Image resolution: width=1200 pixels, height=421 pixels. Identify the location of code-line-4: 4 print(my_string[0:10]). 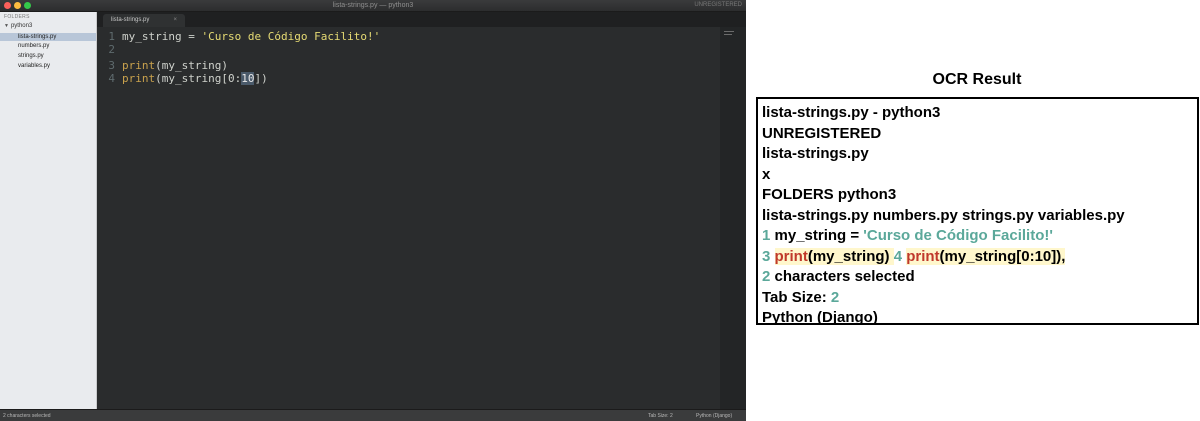
(182, 78).